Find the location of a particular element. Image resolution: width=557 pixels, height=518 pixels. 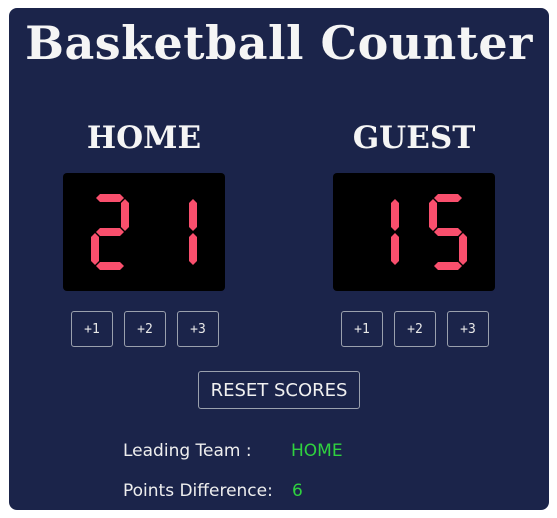

guest-score-digits is located at coordinates (429, 232).